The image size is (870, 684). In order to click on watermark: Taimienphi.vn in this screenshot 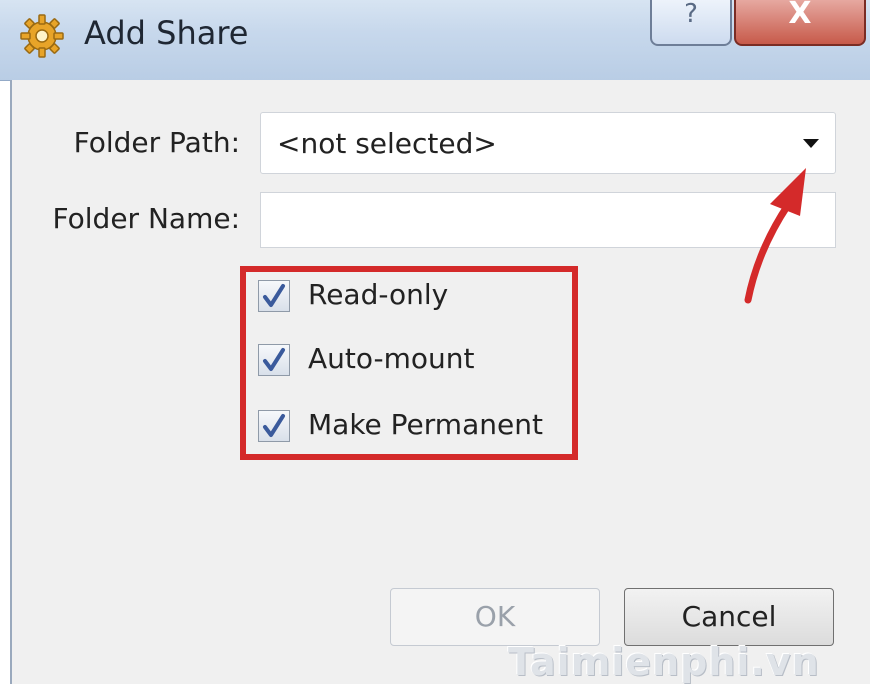, I will do `click(664, 662)`.